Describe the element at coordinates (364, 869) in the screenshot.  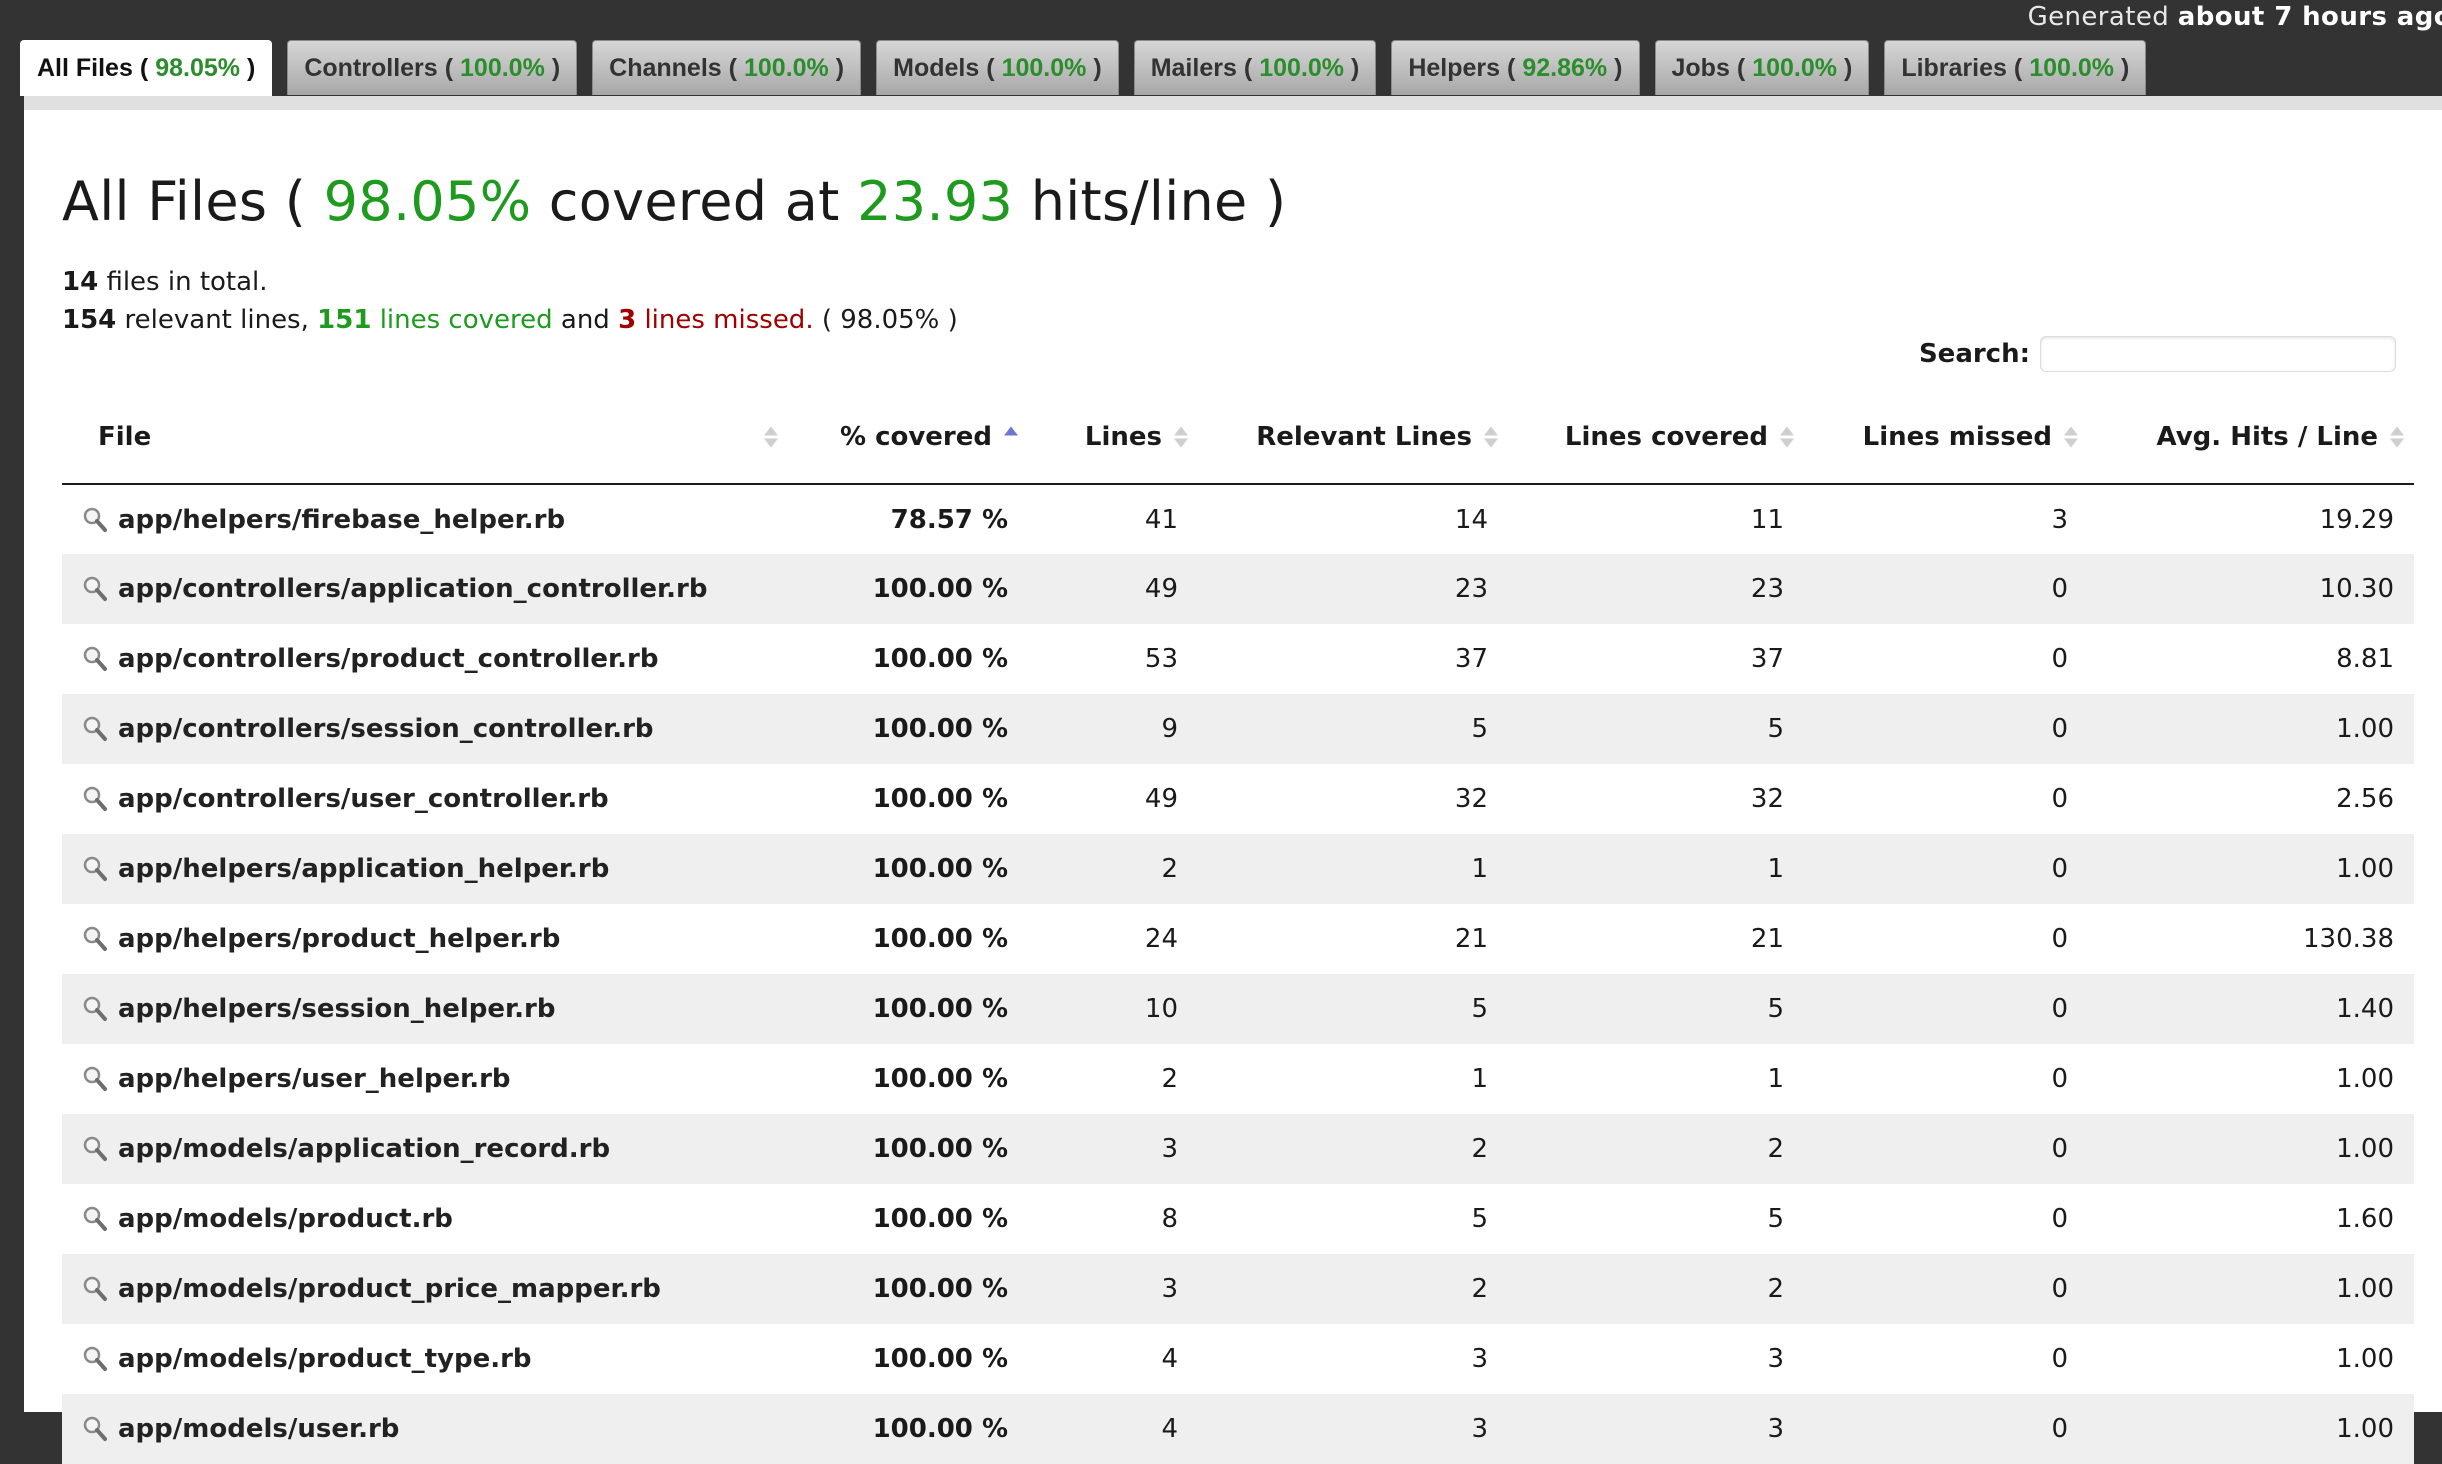
I see `file-path: app/helpers/application_helper.rb` at that location.